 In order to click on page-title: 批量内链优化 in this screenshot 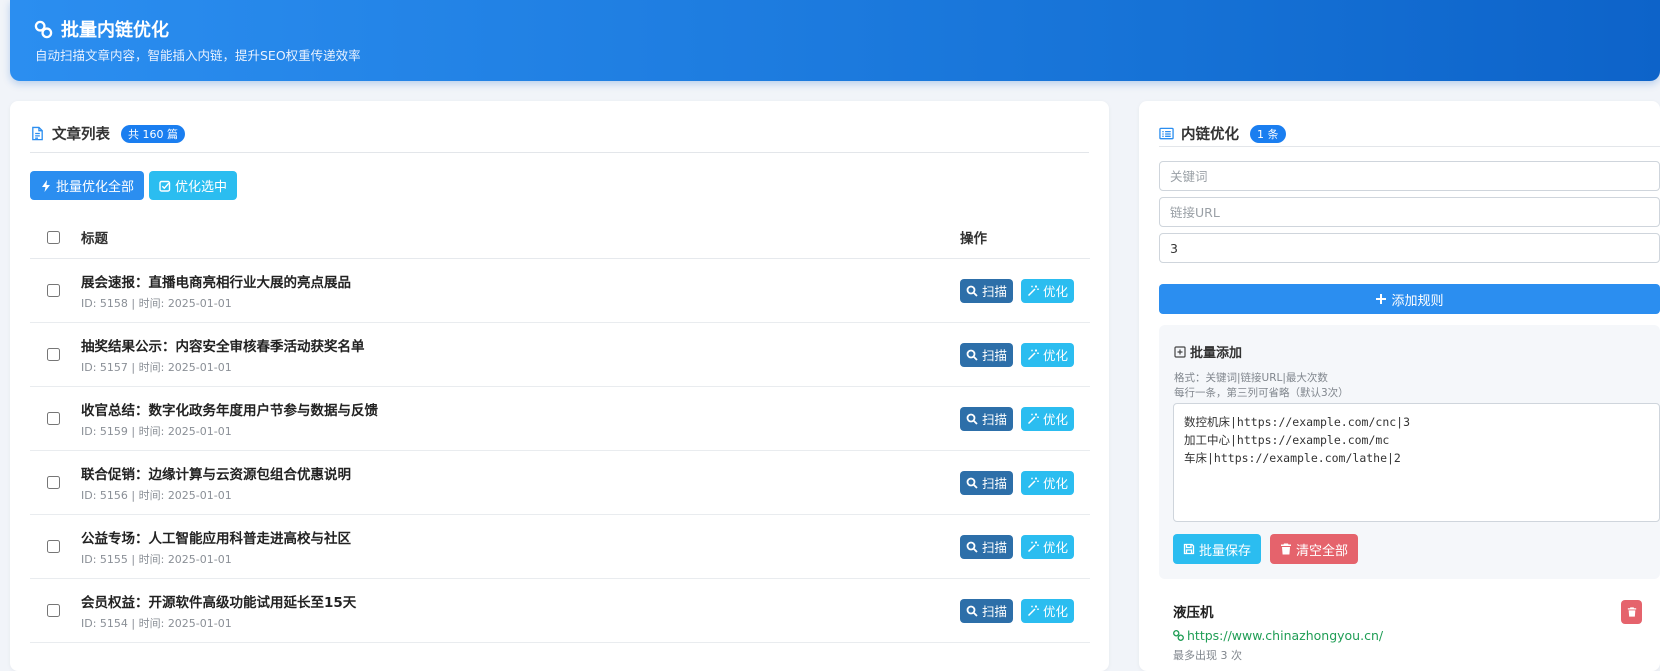, I will do `click(101, 29)`.